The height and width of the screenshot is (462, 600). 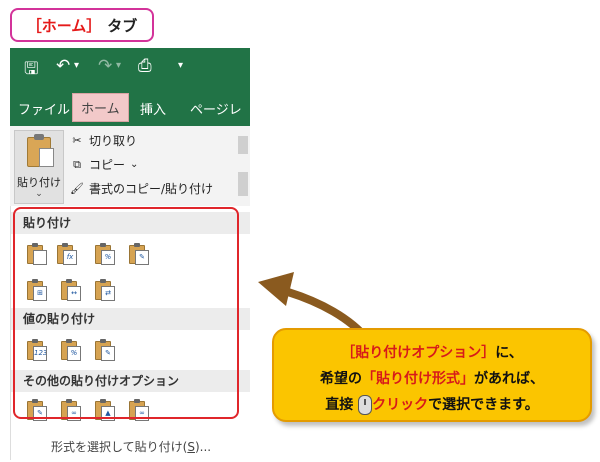 I want to click on undo-icon: ↶, so click(x=63, y=66).